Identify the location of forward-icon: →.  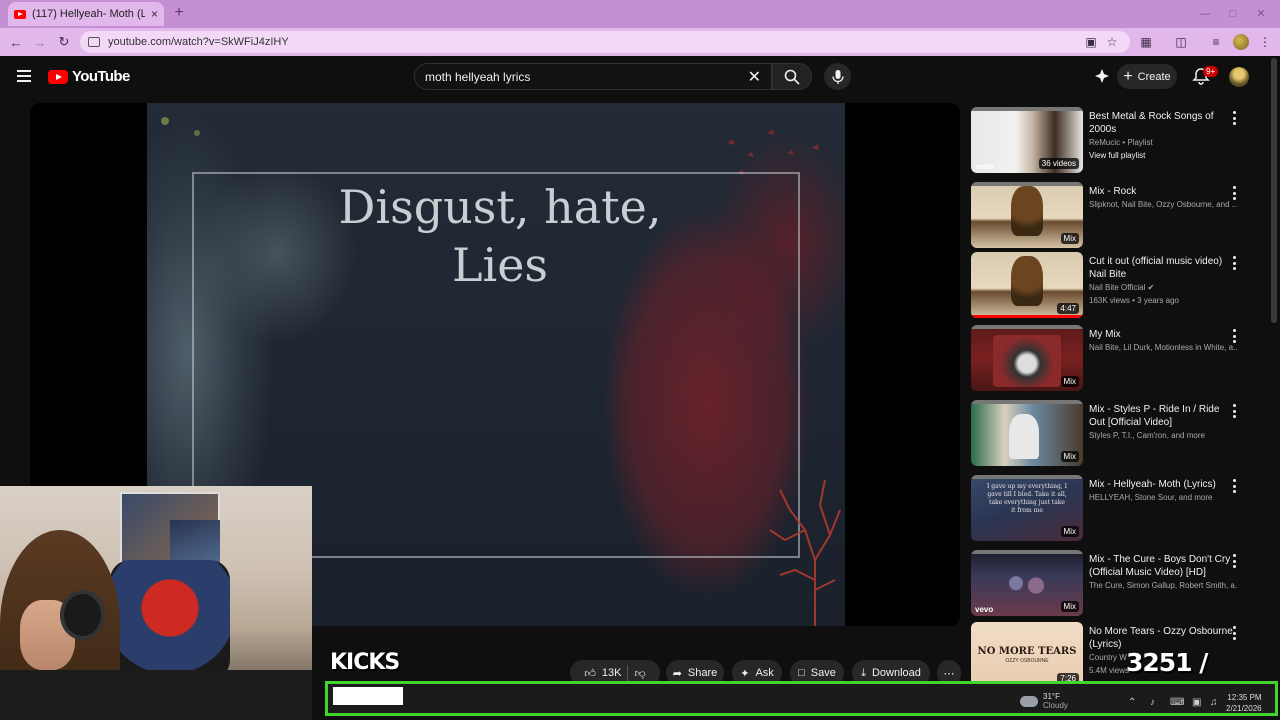
(40, 42).